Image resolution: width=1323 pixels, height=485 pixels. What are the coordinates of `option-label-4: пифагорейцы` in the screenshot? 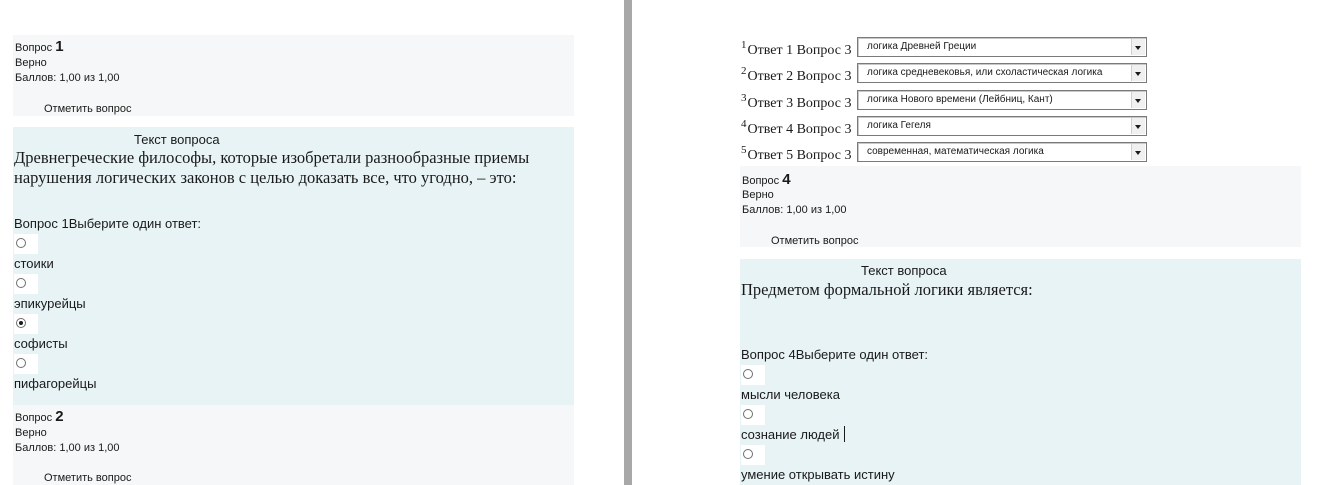 It's located at (55, 383).